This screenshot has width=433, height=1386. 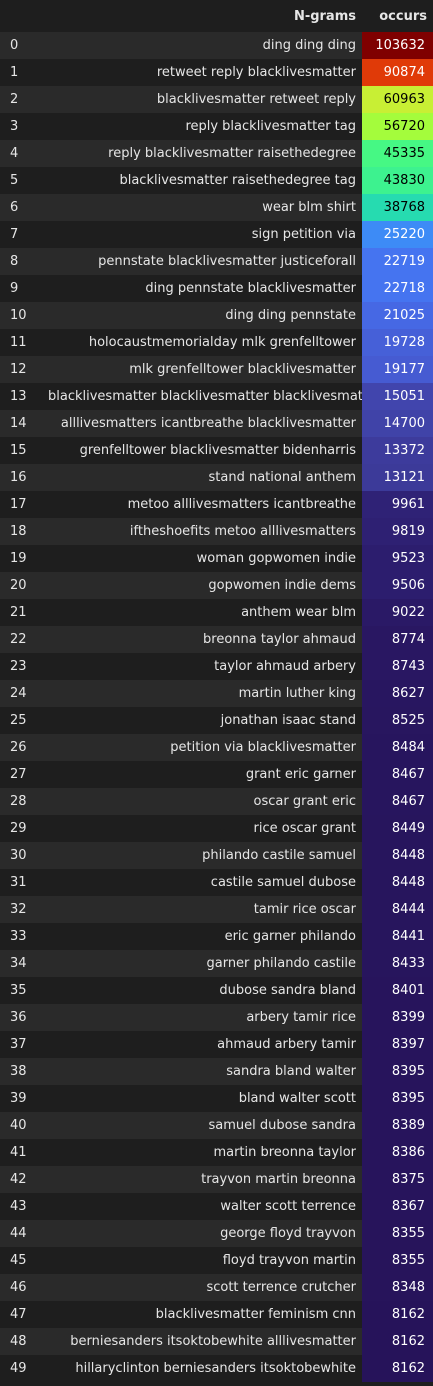 I want to click on ngram-cell: petition via blacklivesmatter, so click(x=202, y=747).